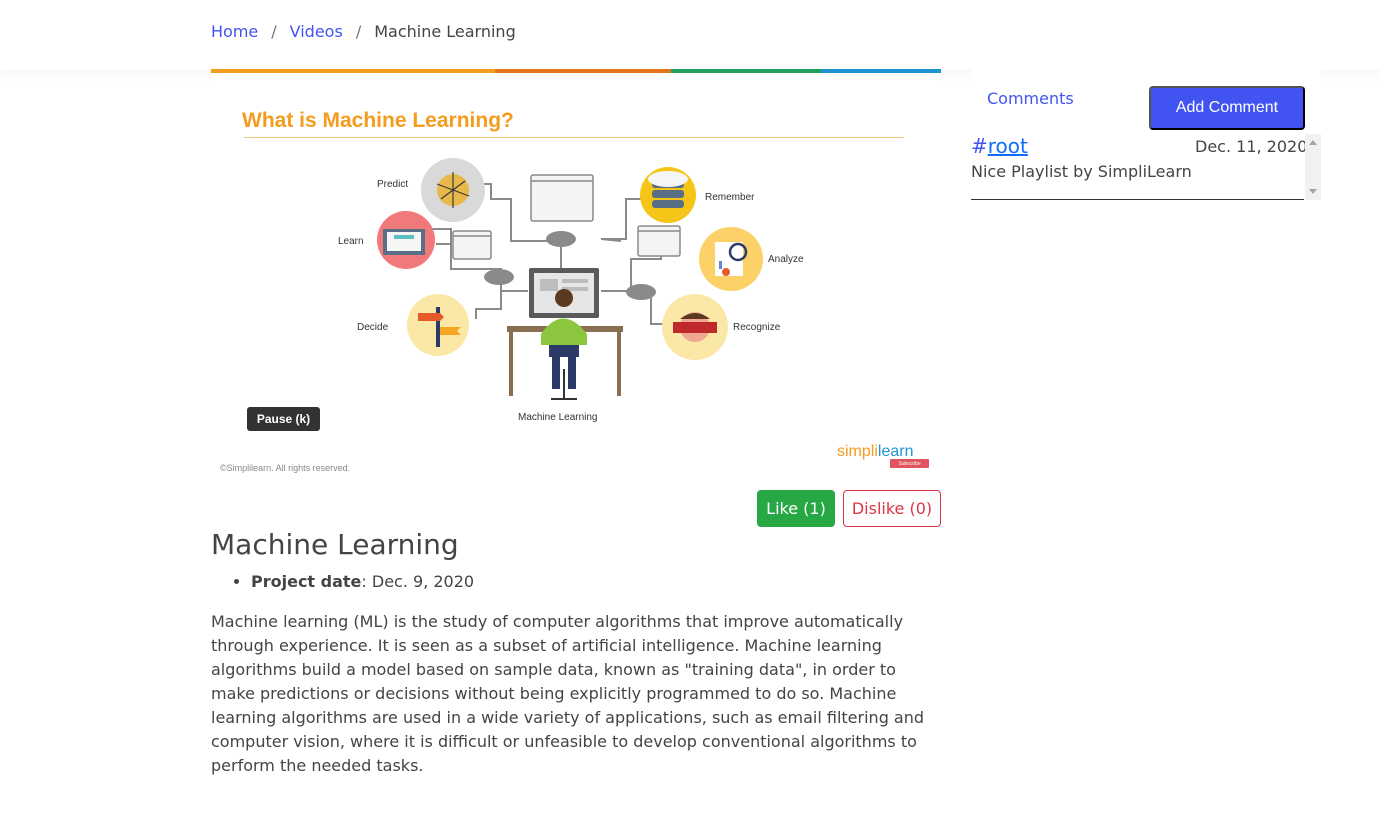  What do you see at coordinates (335, 544) in the screenshot?
I see `page-title: Machine Learning` at bounding box center [335, 544].